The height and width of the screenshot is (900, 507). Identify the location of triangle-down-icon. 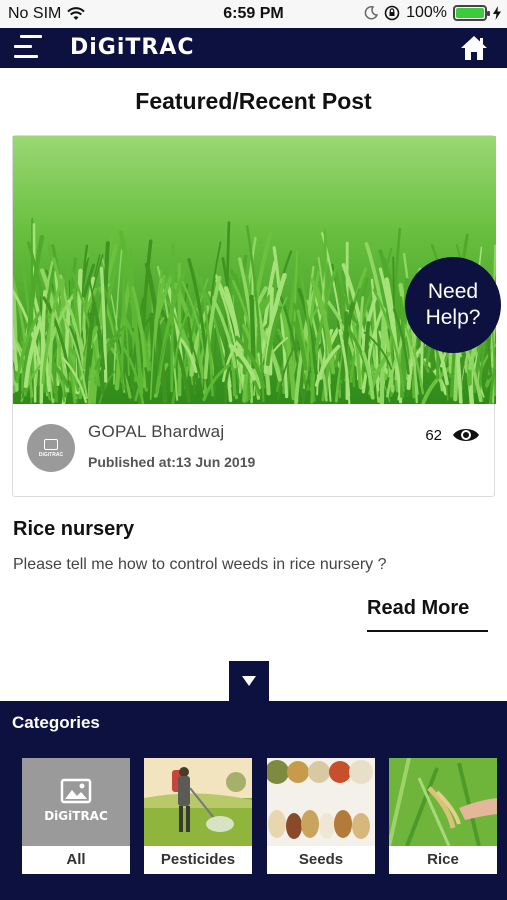
(249, 681).